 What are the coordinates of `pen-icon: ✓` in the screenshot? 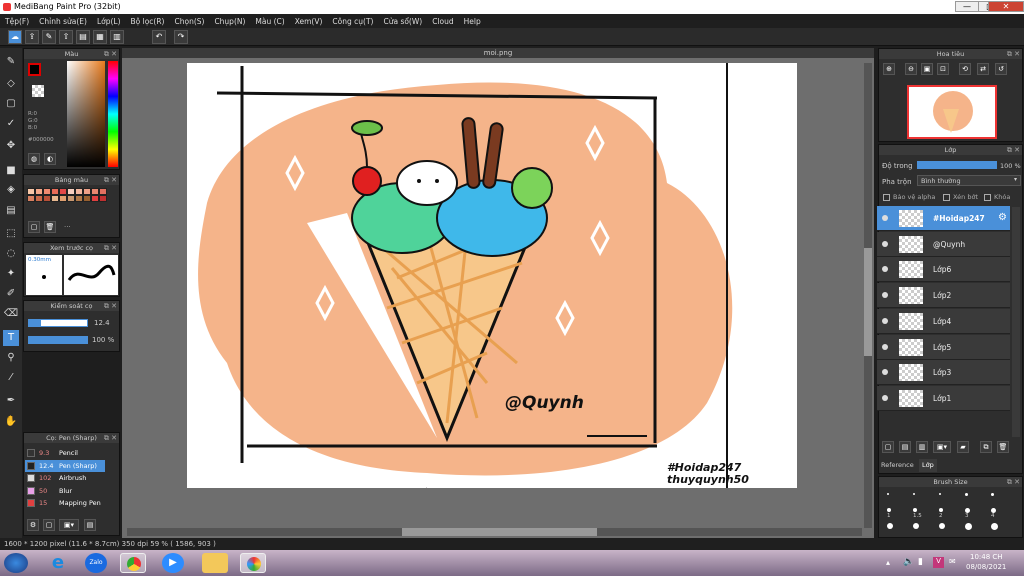 It's located at (11, 124).